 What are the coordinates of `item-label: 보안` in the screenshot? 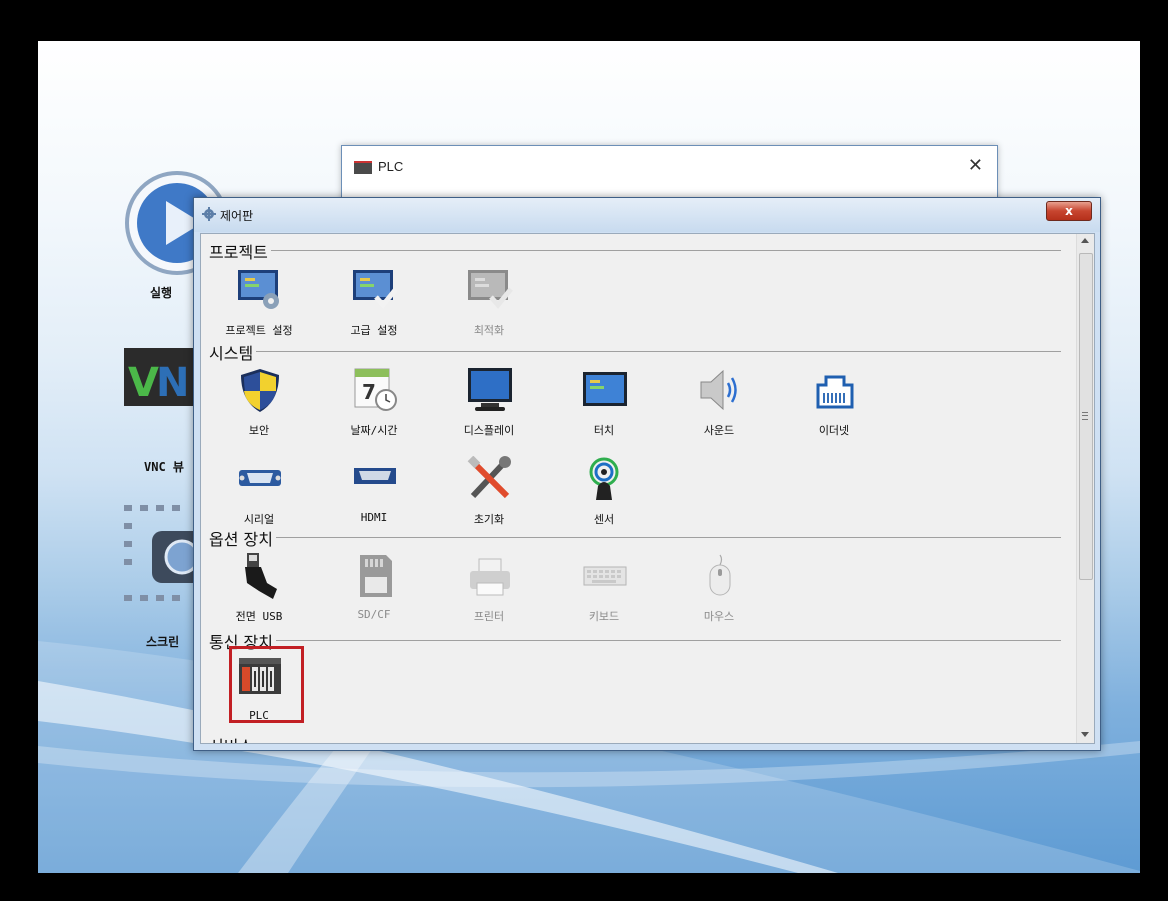 It's located at (259, 430).